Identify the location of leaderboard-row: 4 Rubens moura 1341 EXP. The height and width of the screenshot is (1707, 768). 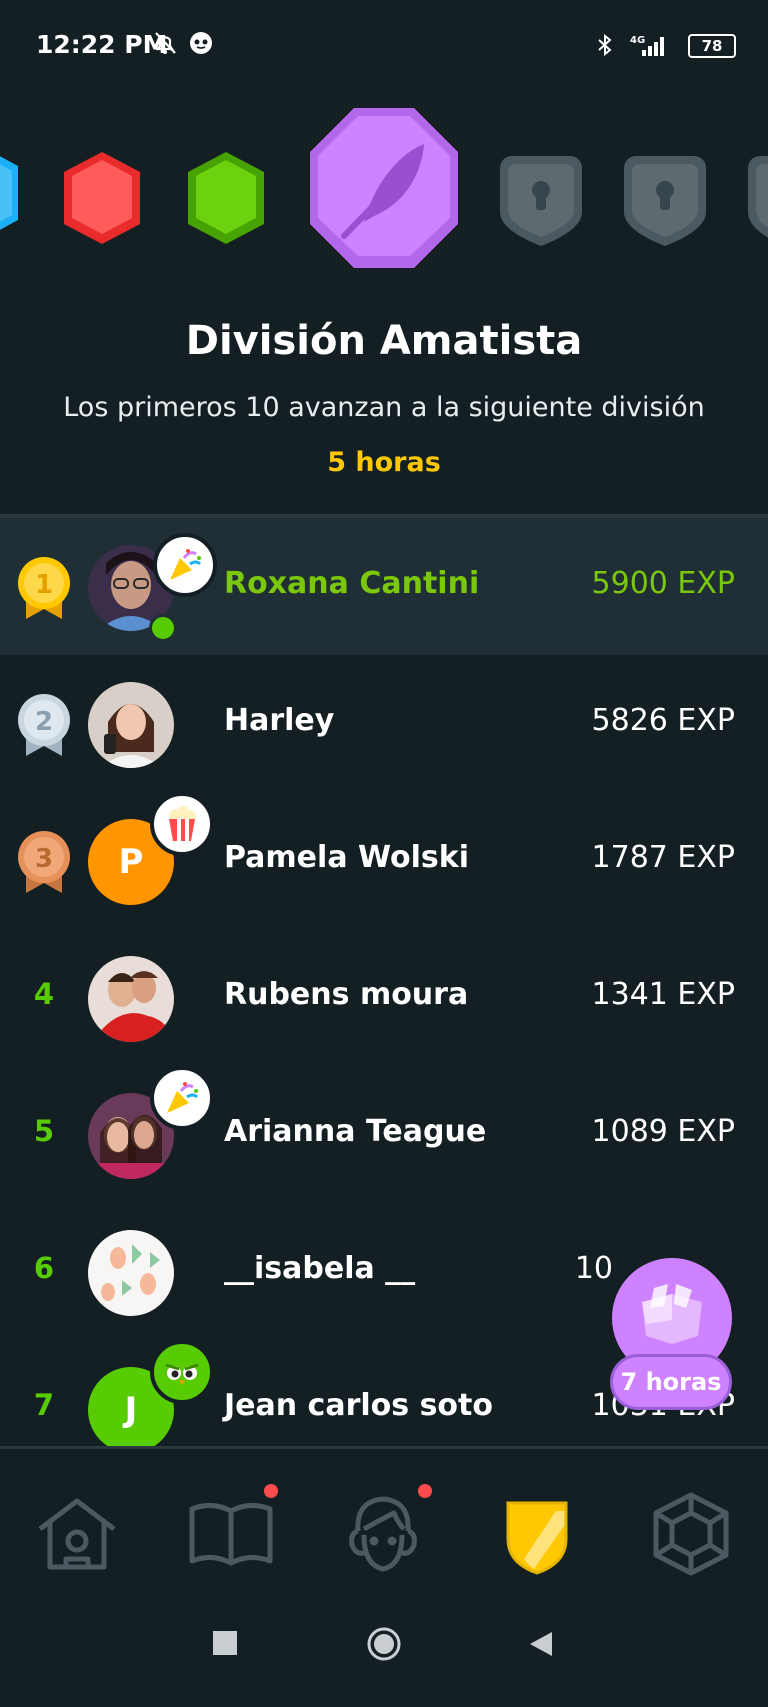
(384, 997).